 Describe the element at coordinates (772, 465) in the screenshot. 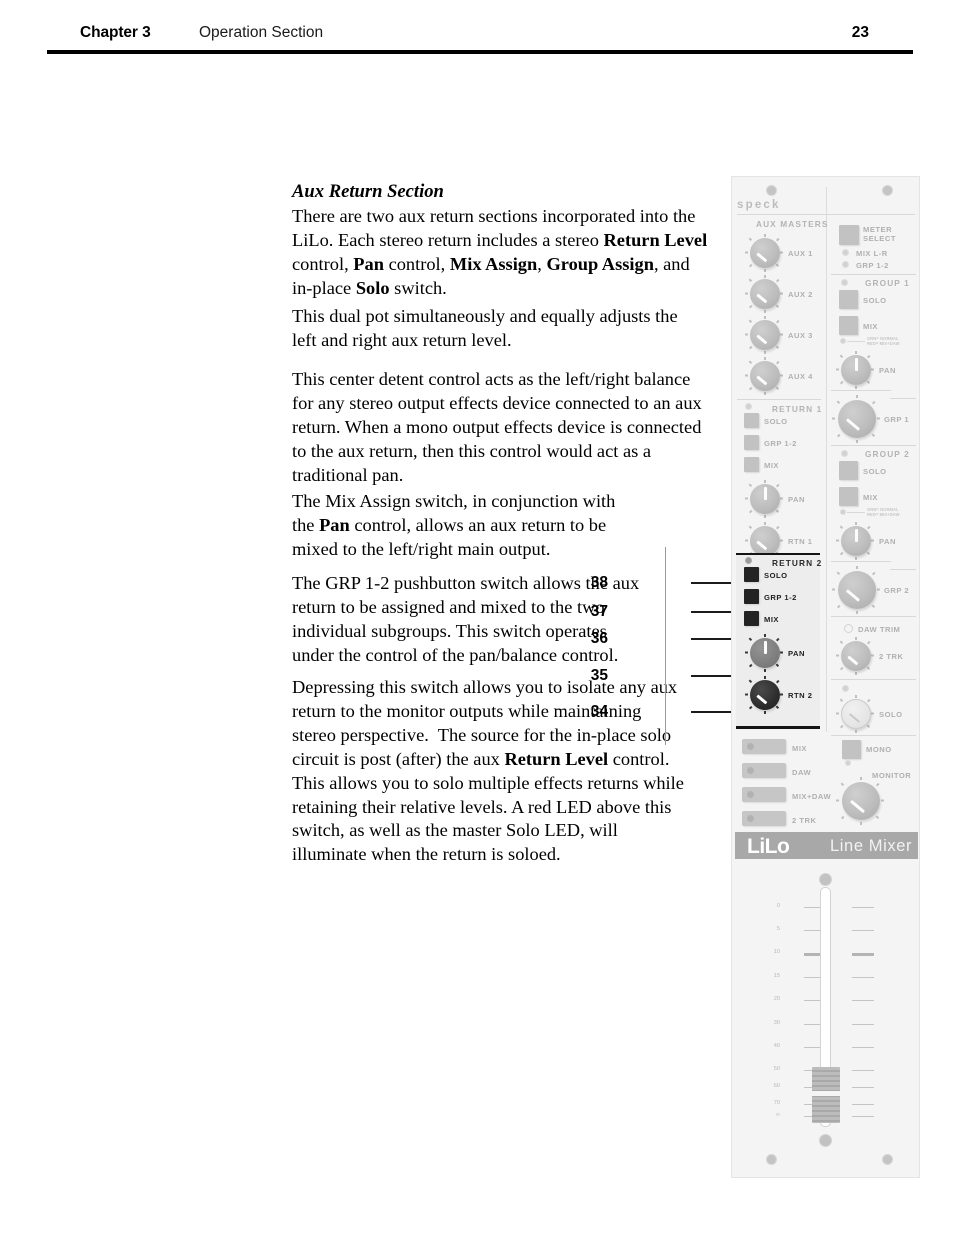

I see `return-1-mix-label: MIX` at that location.